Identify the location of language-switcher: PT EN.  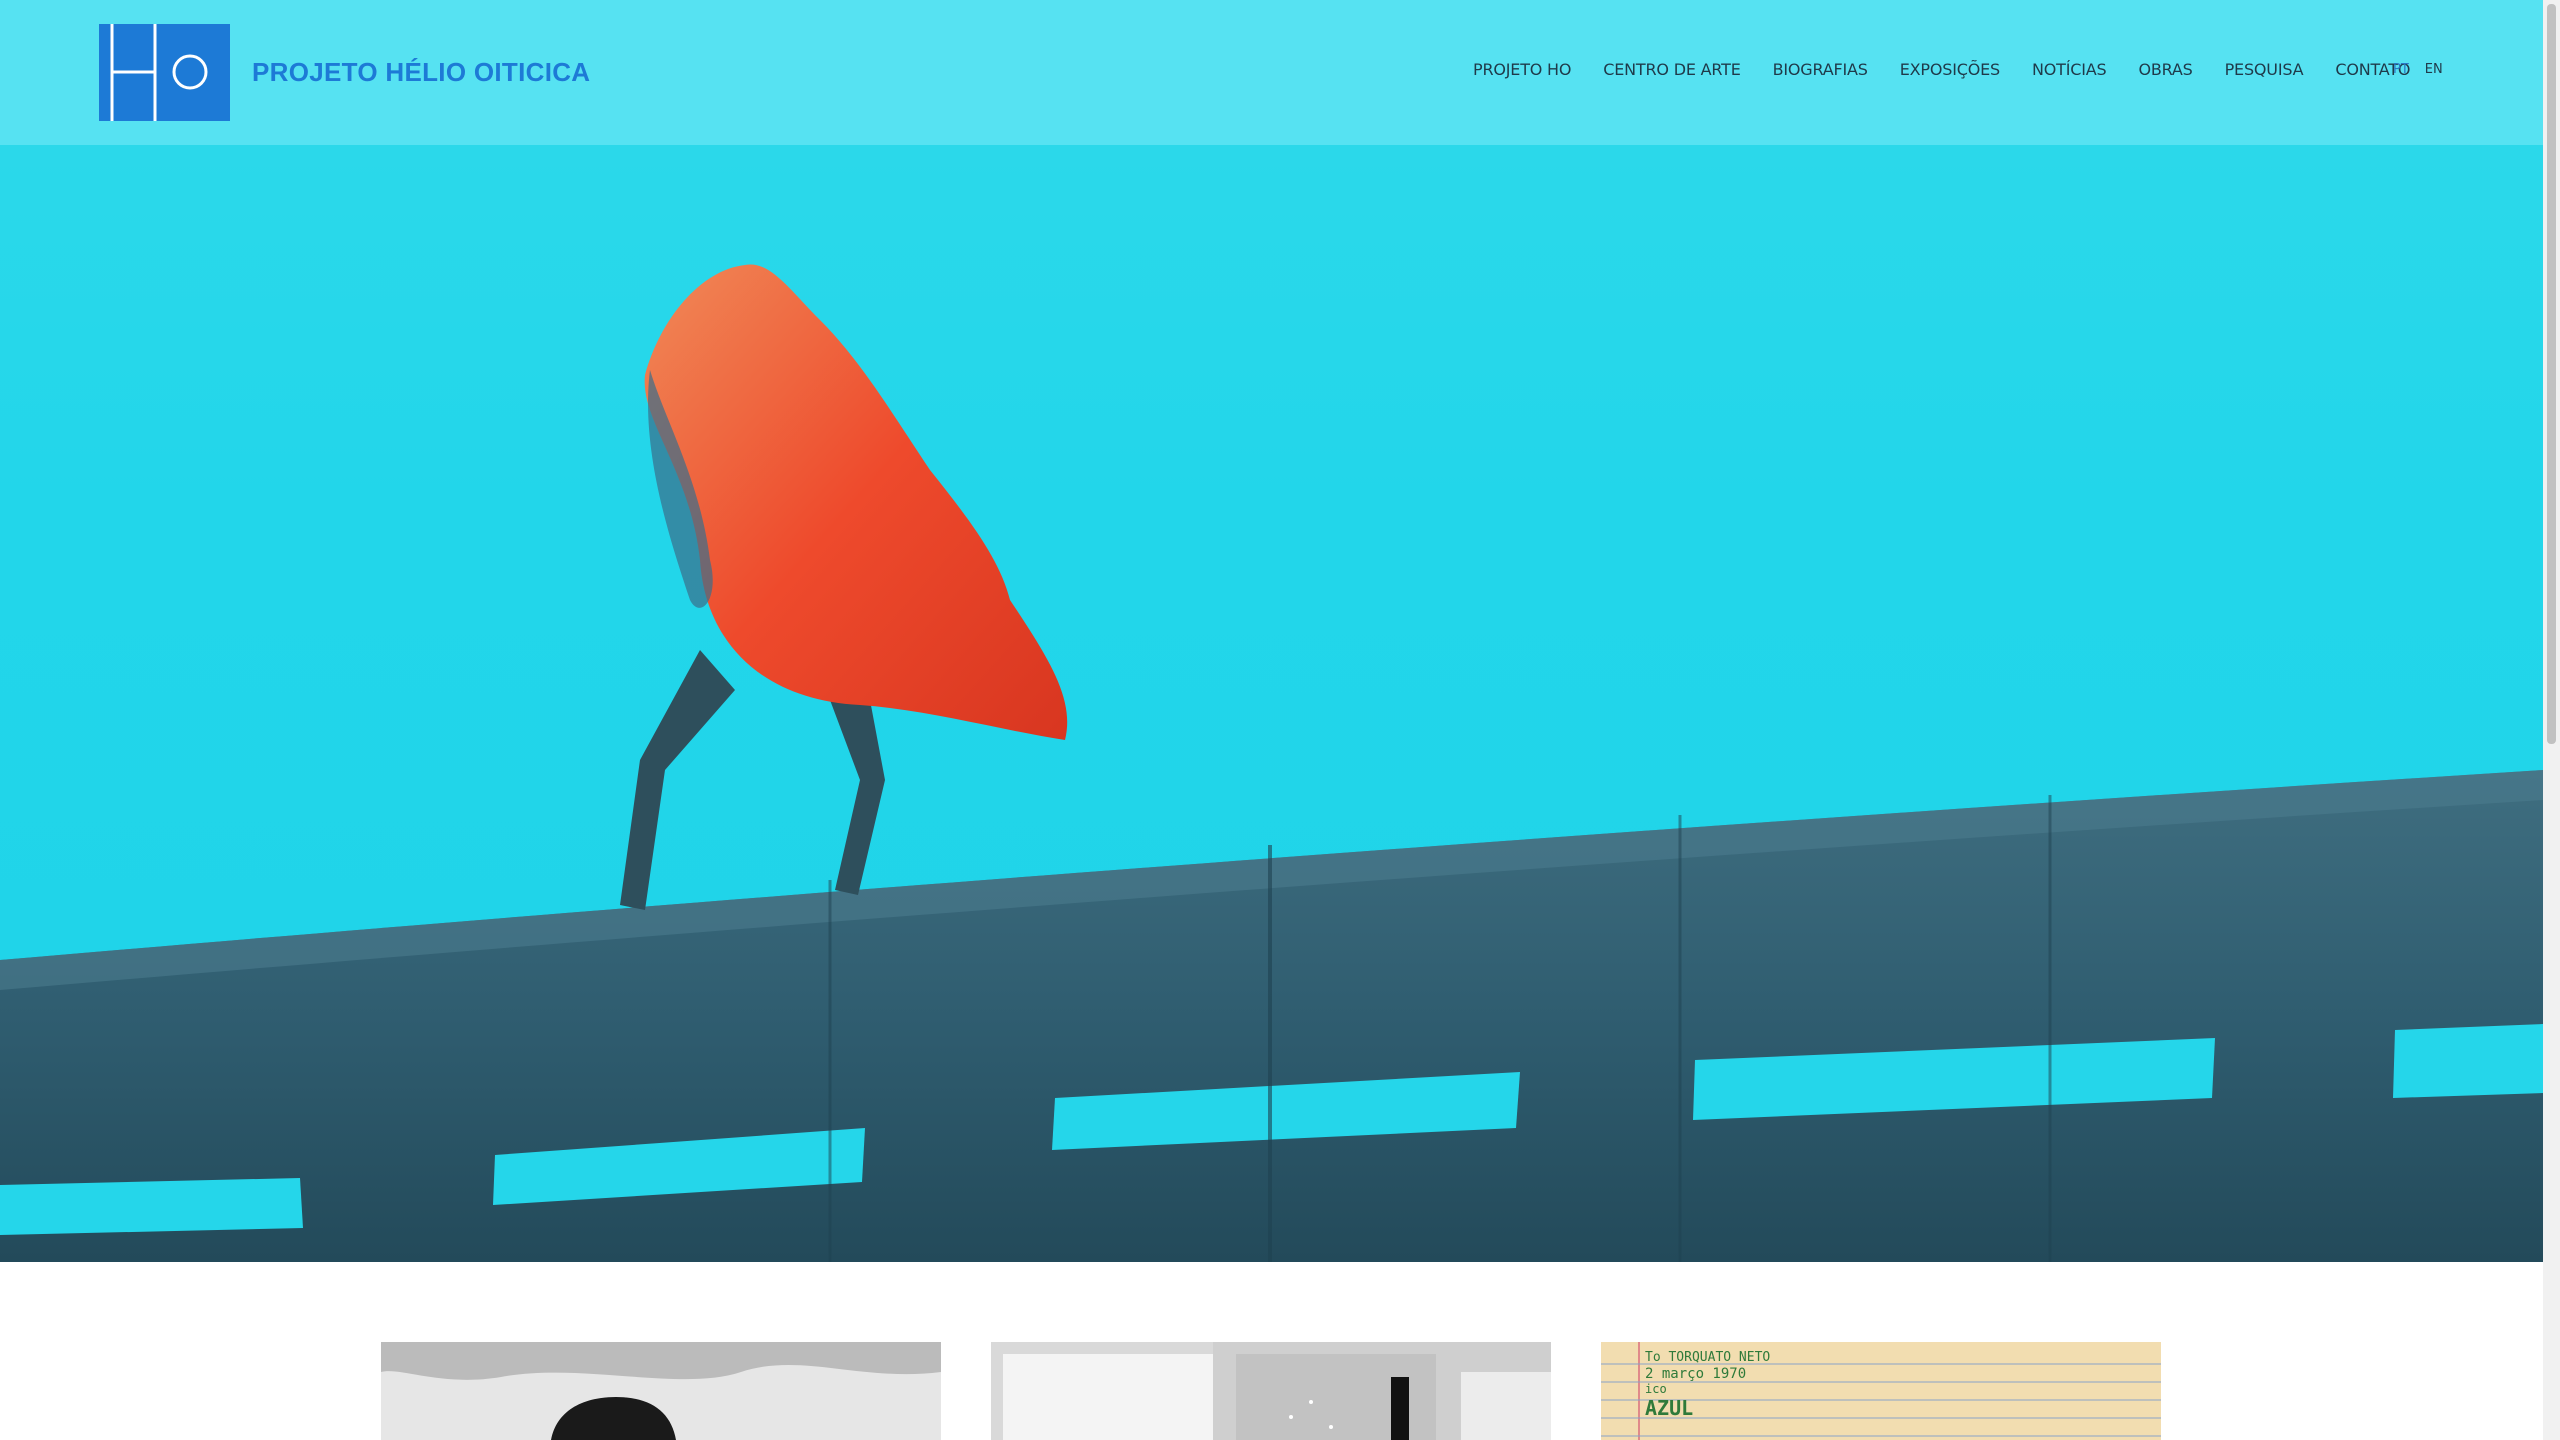
(2418, 69).